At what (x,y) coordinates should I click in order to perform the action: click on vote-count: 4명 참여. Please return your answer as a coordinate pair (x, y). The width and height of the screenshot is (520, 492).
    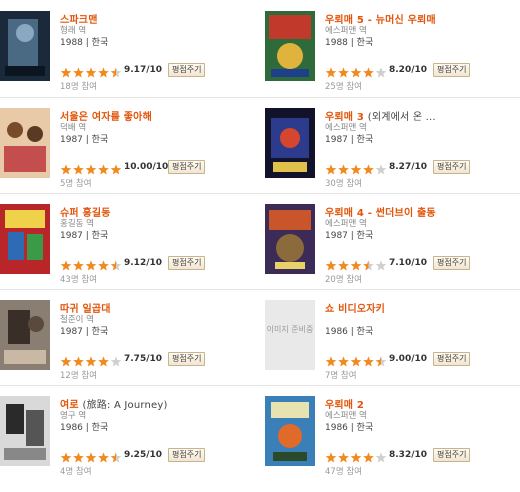
    Looking at the image, I should click on (76, 472).